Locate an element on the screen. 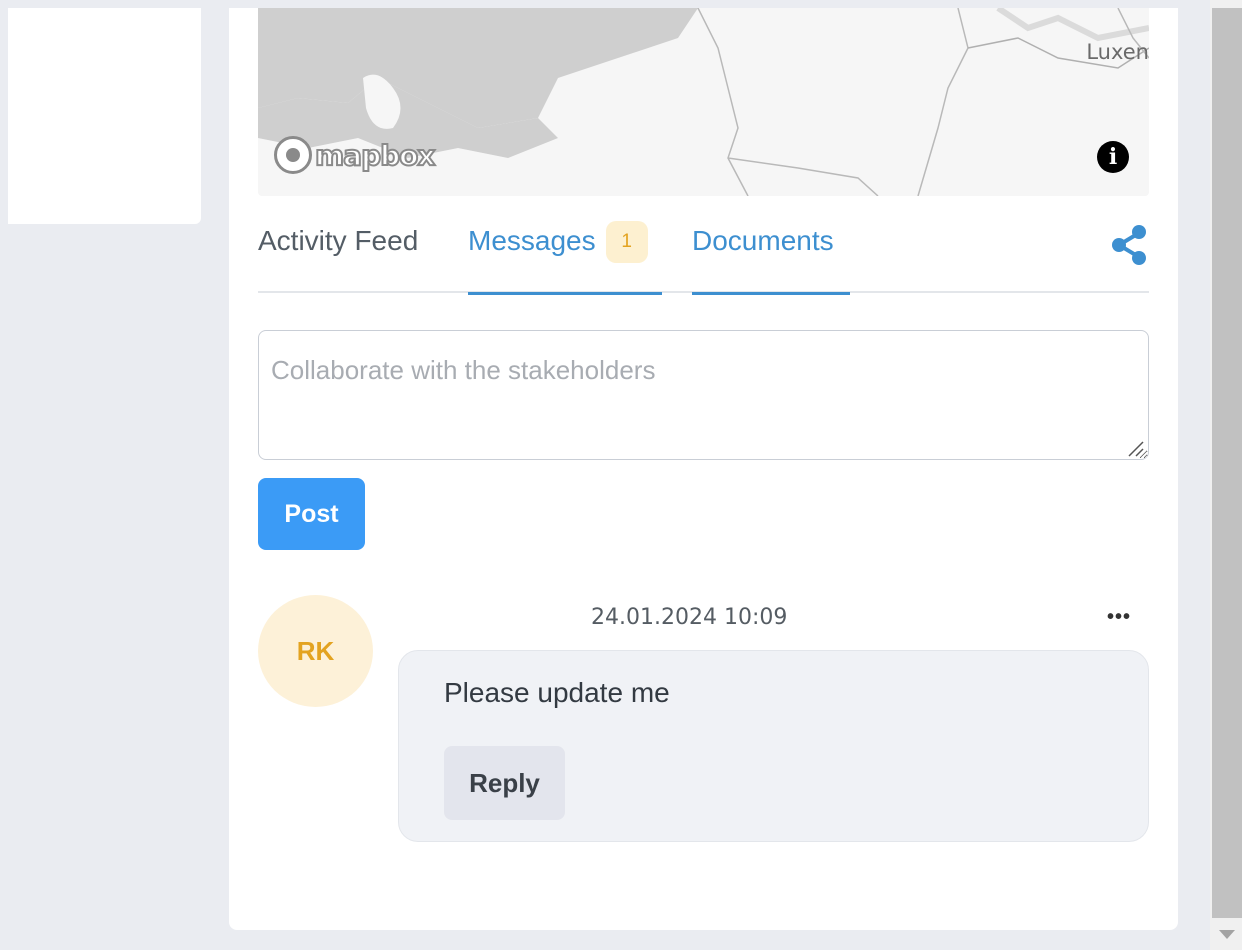 This screenshot has width=1242, height=950. mapbox-logo-icon is located at coordinates (293, 155).